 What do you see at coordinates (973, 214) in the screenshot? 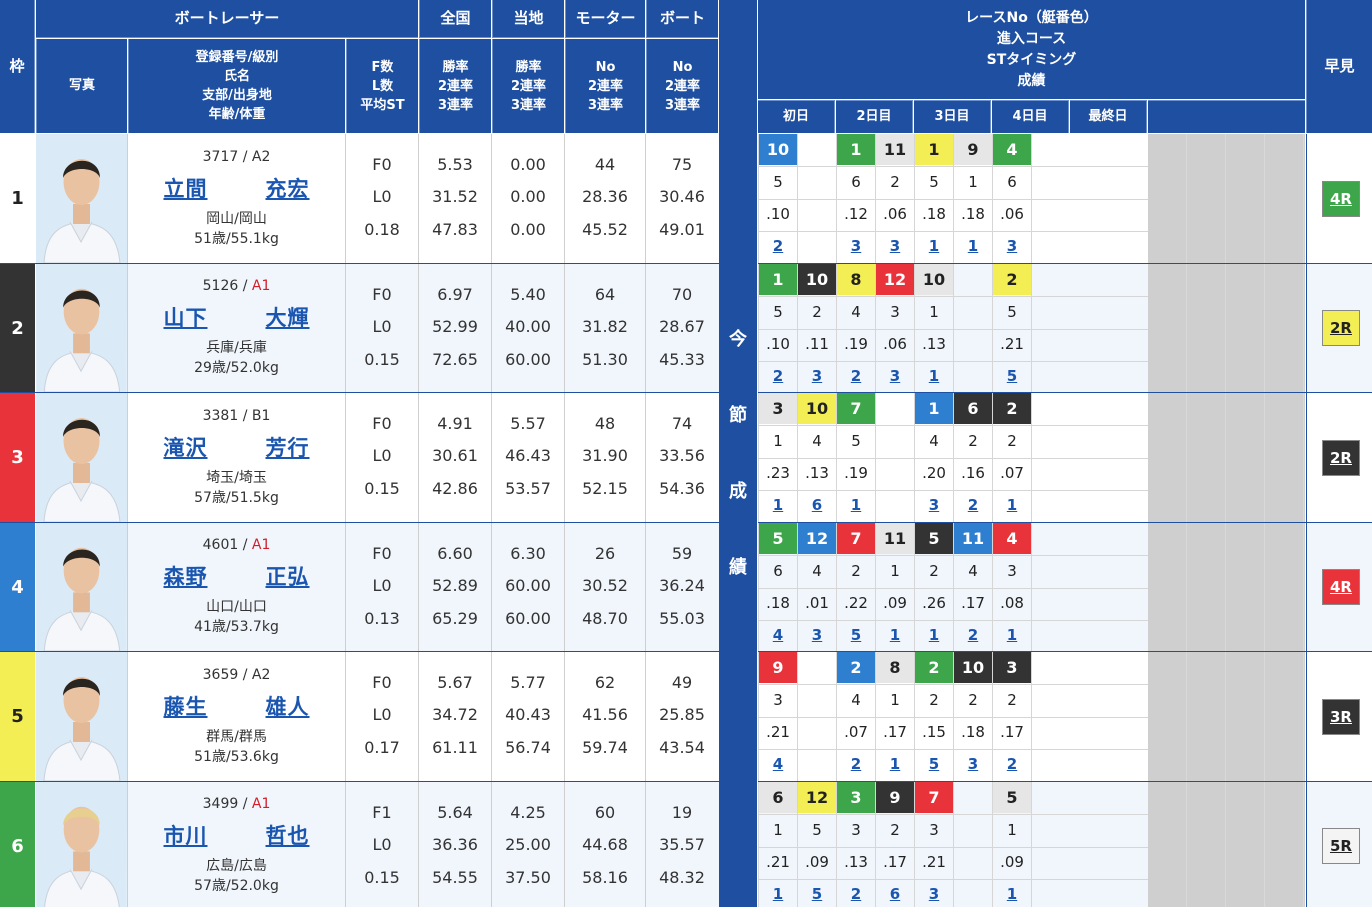
I see `st-timing: .18` at bounding box center [973, 214].